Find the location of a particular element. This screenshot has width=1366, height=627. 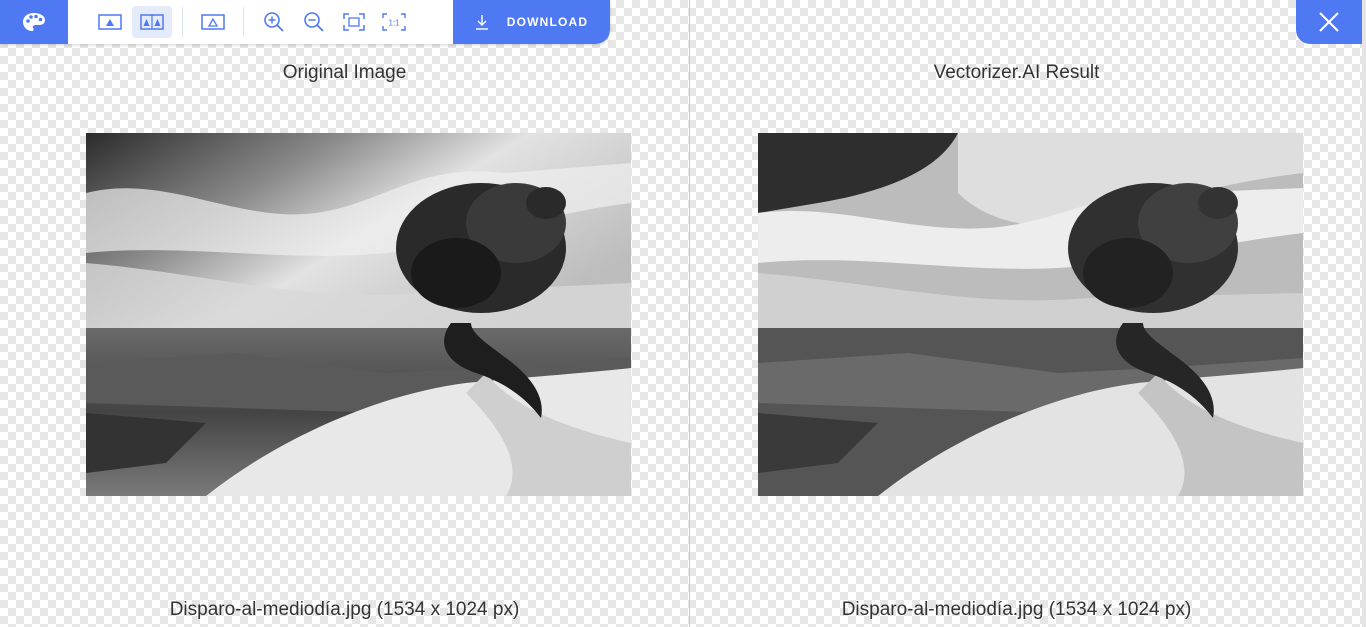

side-by-side-icon is located at coordinates (152, 22).